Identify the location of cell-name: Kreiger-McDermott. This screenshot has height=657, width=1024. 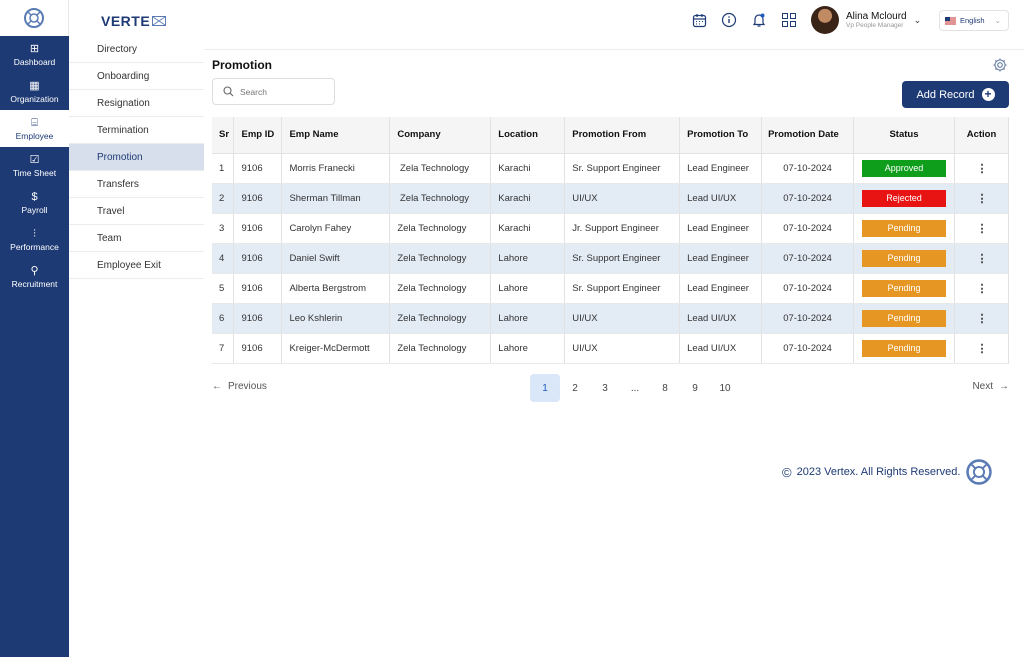
(336, 348).